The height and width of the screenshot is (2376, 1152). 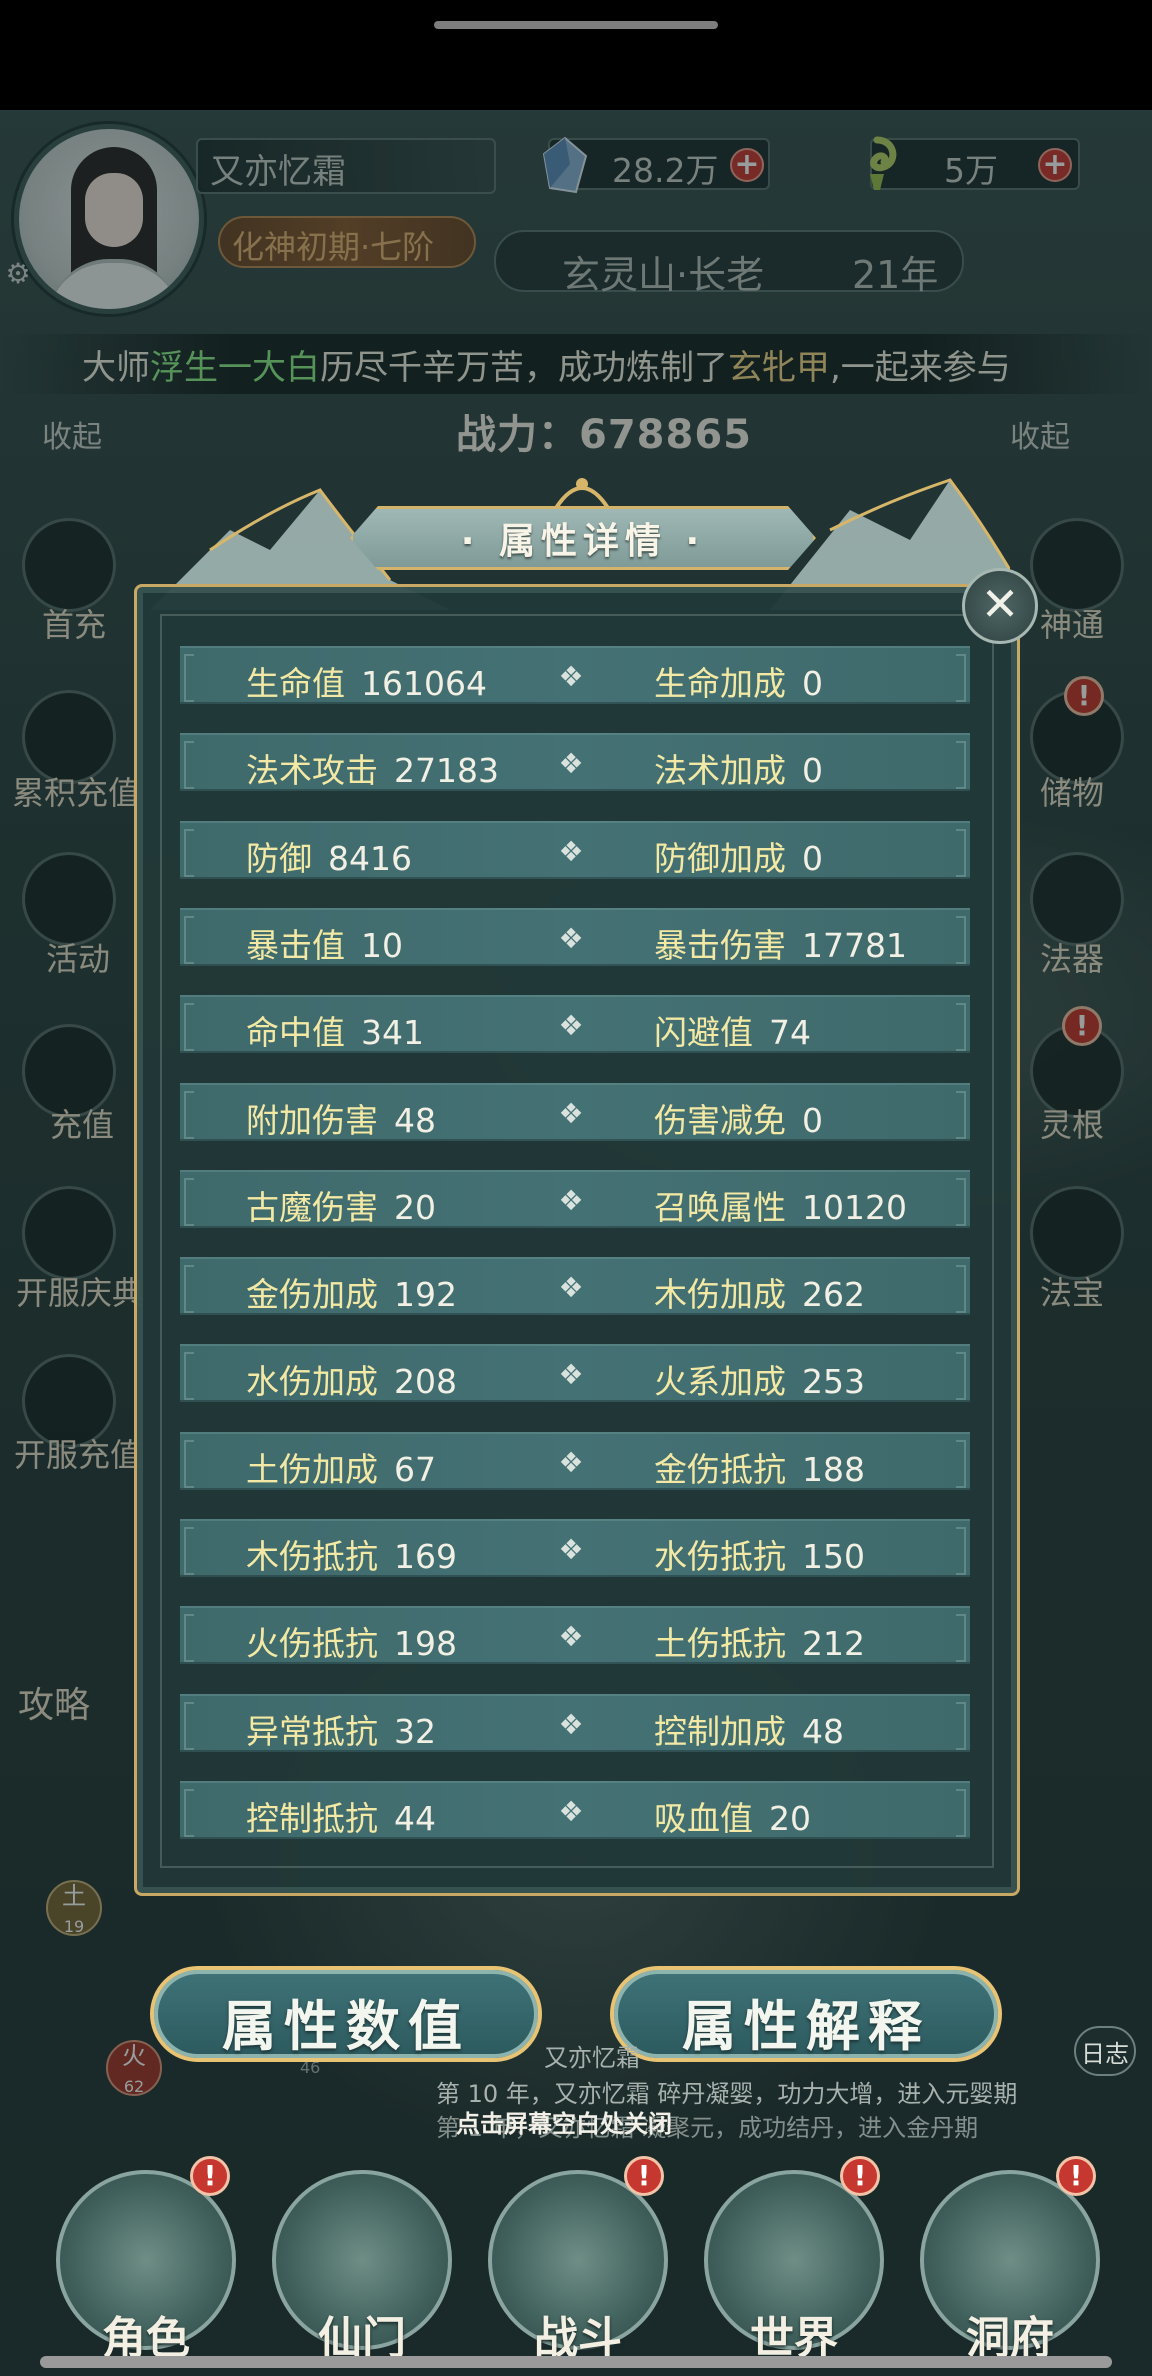 I want to click on attribute-left: 火伤抵抗 198, so click(x=351, y=1641).